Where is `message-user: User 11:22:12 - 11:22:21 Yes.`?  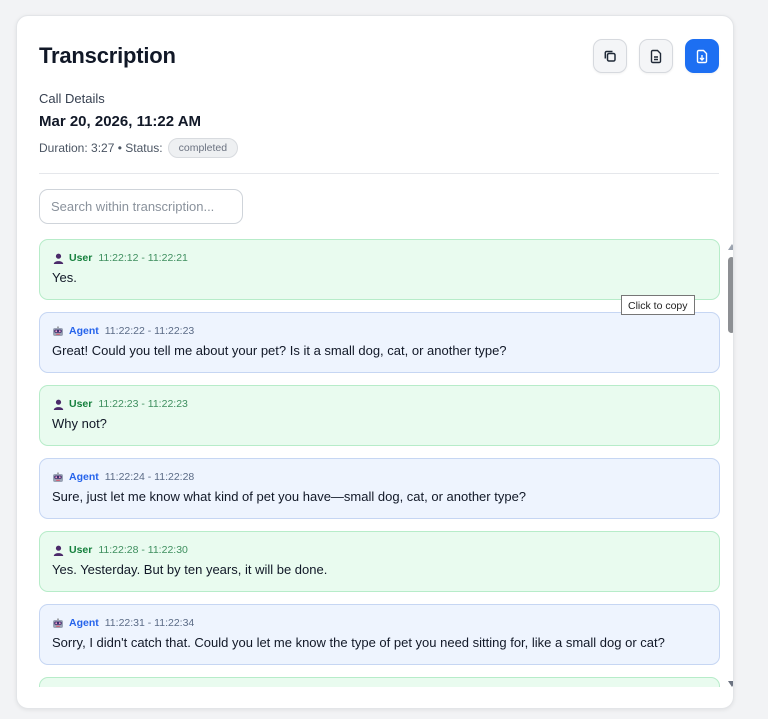
message-user: User 11:22:12 - 11:22:21 Yes. is located at coordinates (379, 269).